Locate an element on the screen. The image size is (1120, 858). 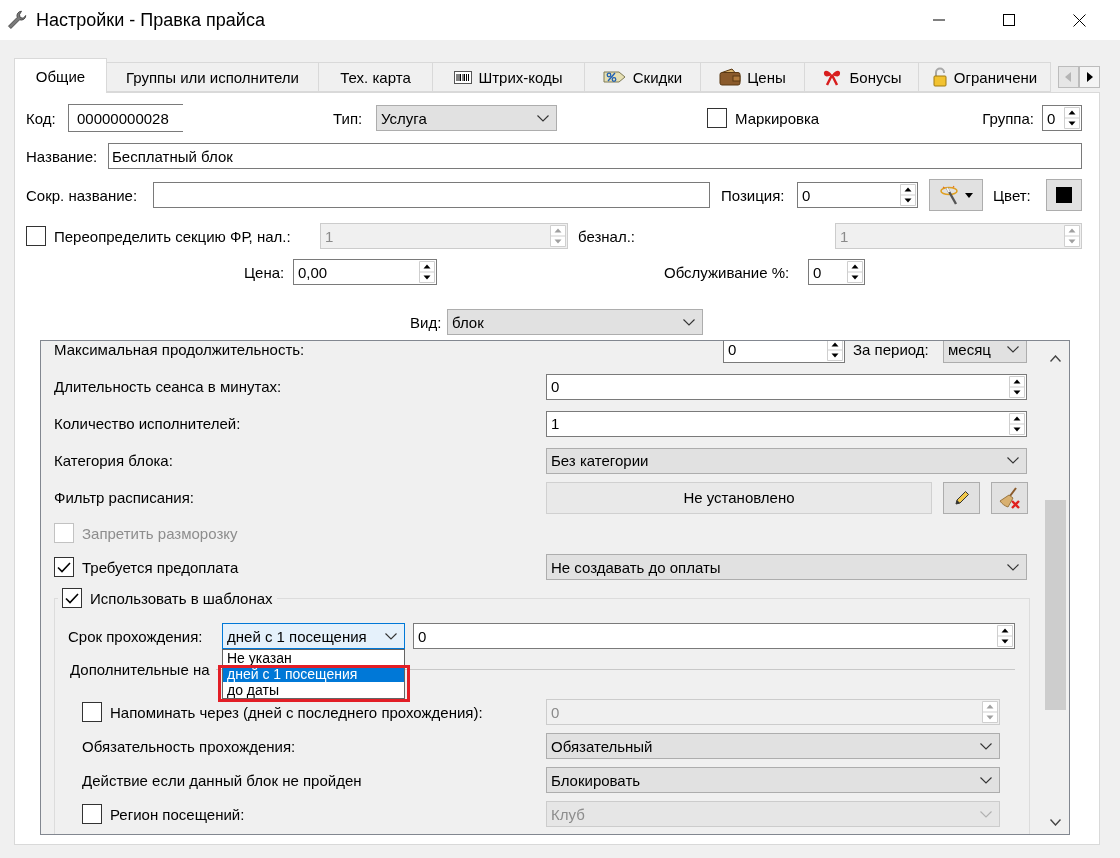
filter-field: Не установлено is located at coordinates (739, 497).